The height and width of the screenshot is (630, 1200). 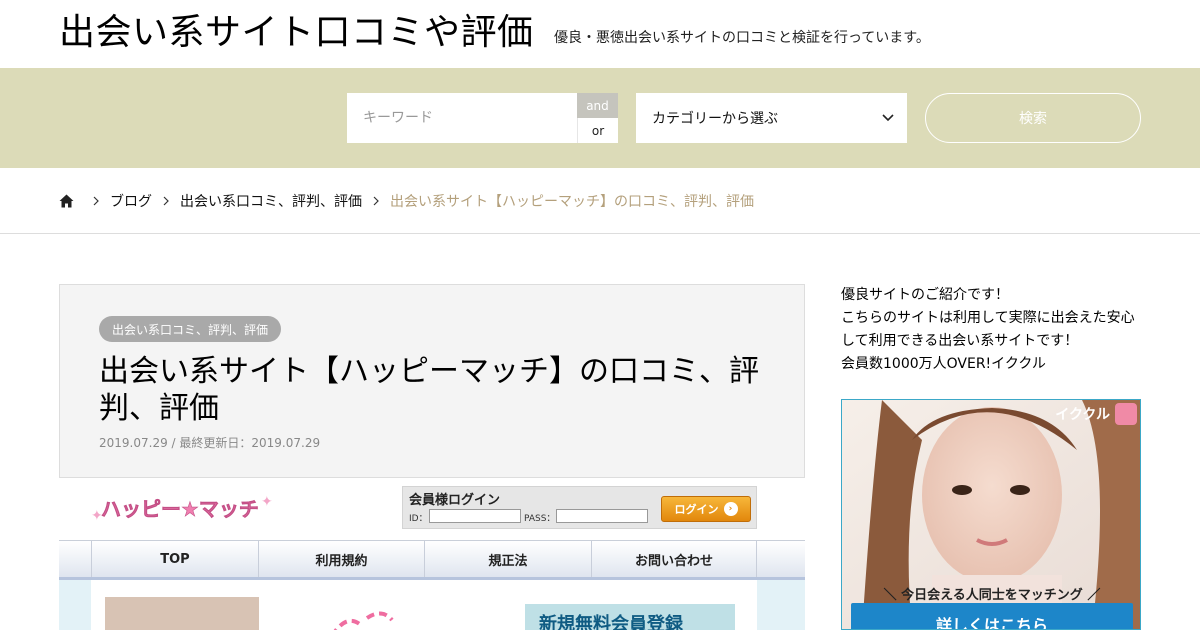 I want to click on nav-item-terms: 利用規約, so click(x=341, y=559).